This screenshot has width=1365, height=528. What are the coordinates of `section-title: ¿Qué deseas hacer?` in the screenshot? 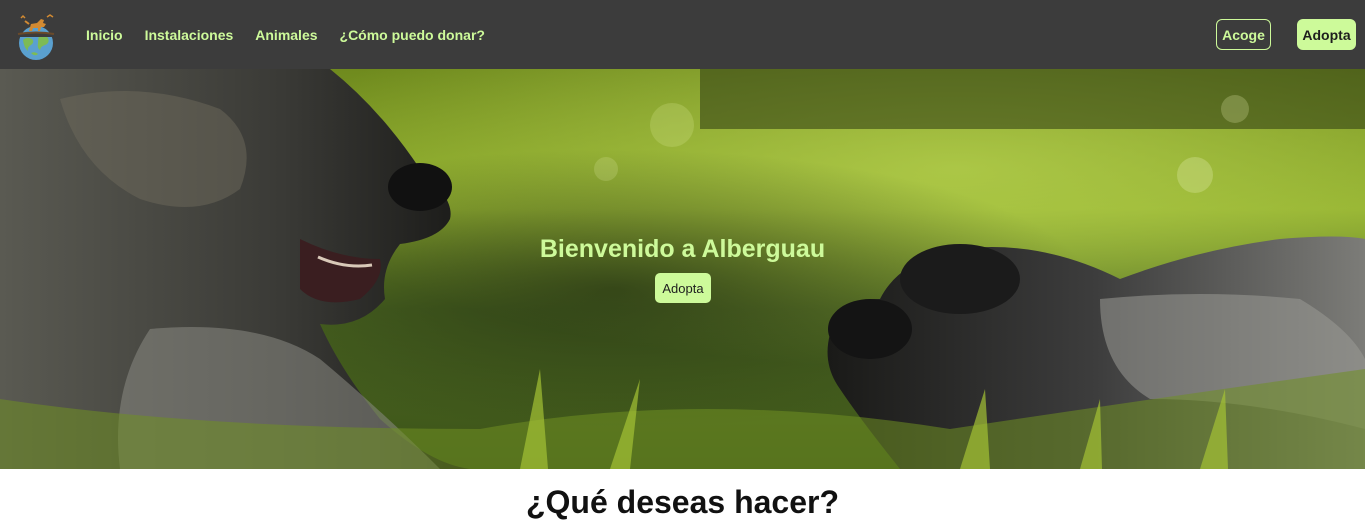 It's located at (682, 502).